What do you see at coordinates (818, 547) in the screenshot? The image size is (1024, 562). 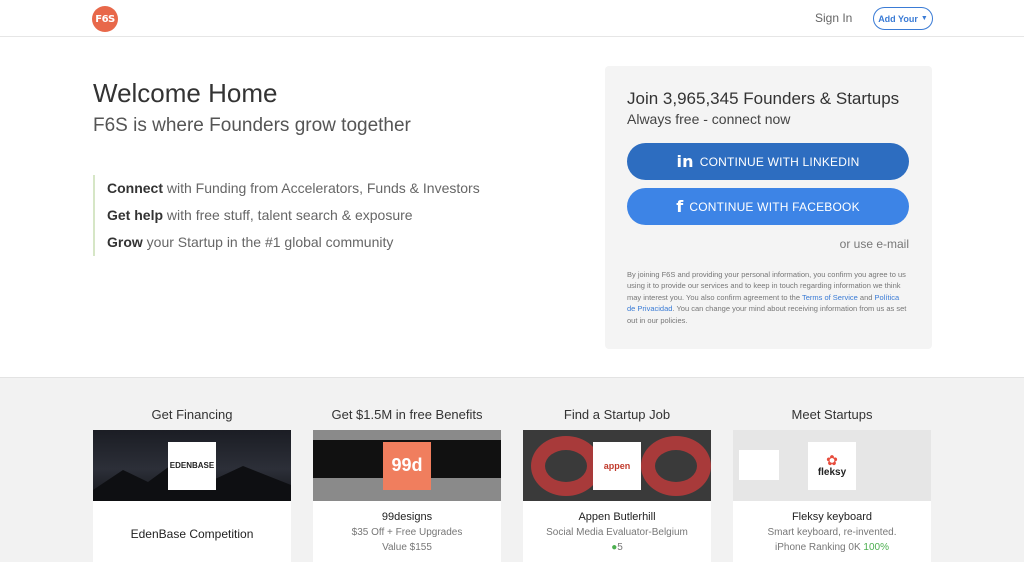 I see `ranking-text: iPhone Ranking 0K` at bounding box center [818, 547].